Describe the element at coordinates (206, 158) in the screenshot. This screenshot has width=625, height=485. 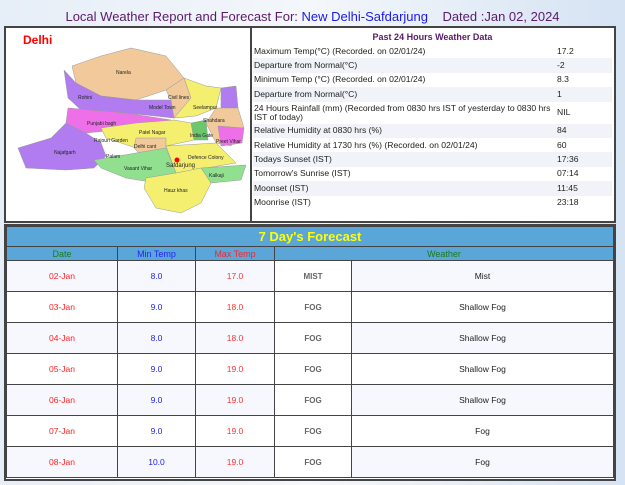
I see `map-label: Defence Colony` at that location.